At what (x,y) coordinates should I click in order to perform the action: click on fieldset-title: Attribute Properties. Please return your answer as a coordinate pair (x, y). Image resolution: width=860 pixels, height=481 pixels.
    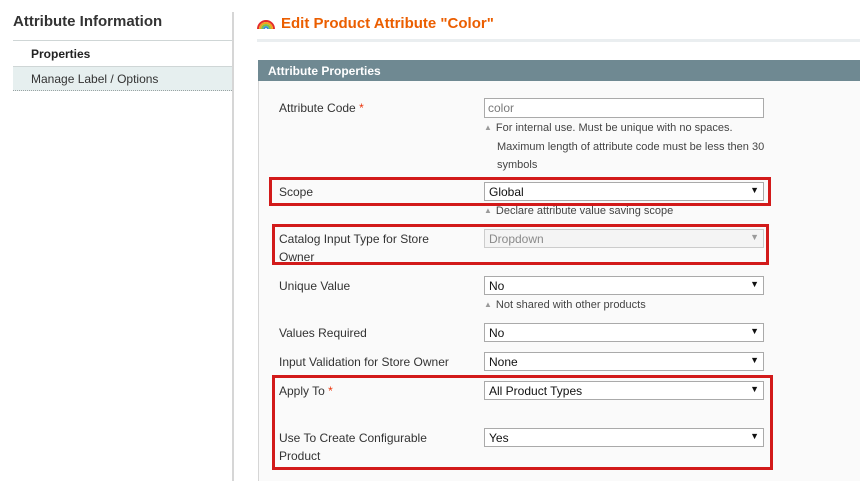
    Looking at the image, I should click on (324, 71).